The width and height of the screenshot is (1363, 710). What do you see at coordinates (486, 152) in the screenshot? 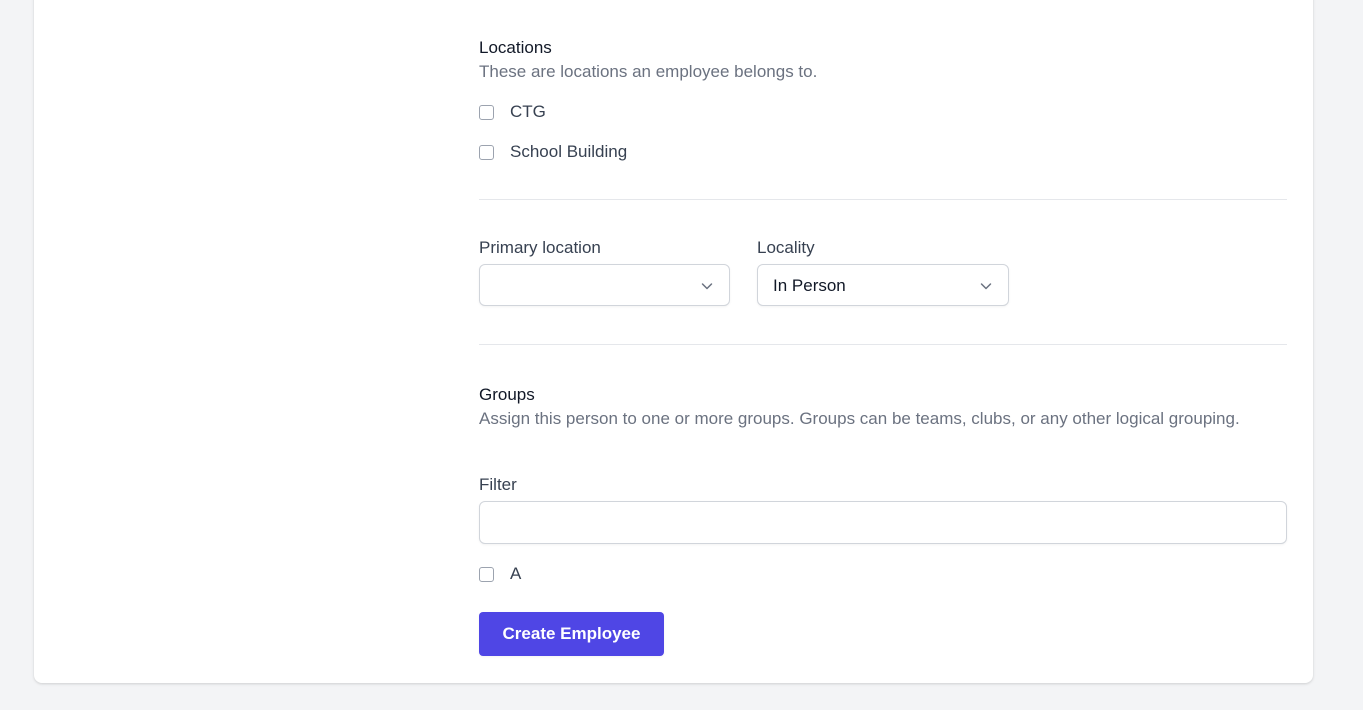
I see `location-checkbox-school-building` at bounding box center [486, 152].